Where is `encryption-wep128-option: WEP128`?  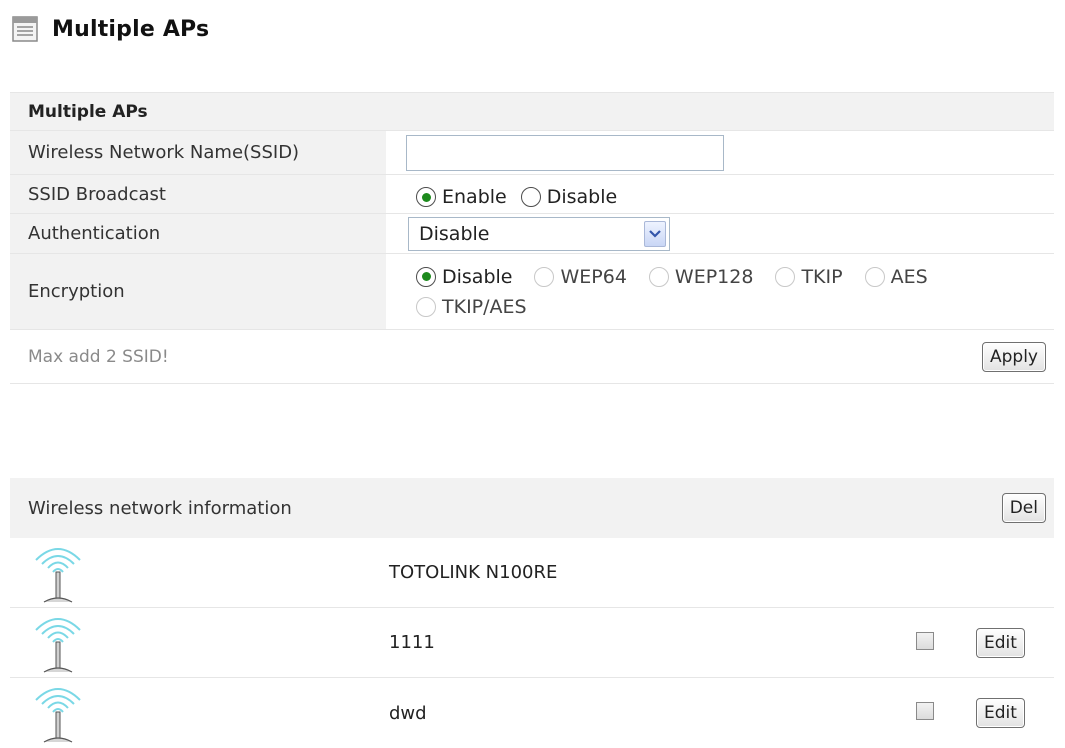
encryption-wep128-option: WEP128 is located at coordinates (701, 276).